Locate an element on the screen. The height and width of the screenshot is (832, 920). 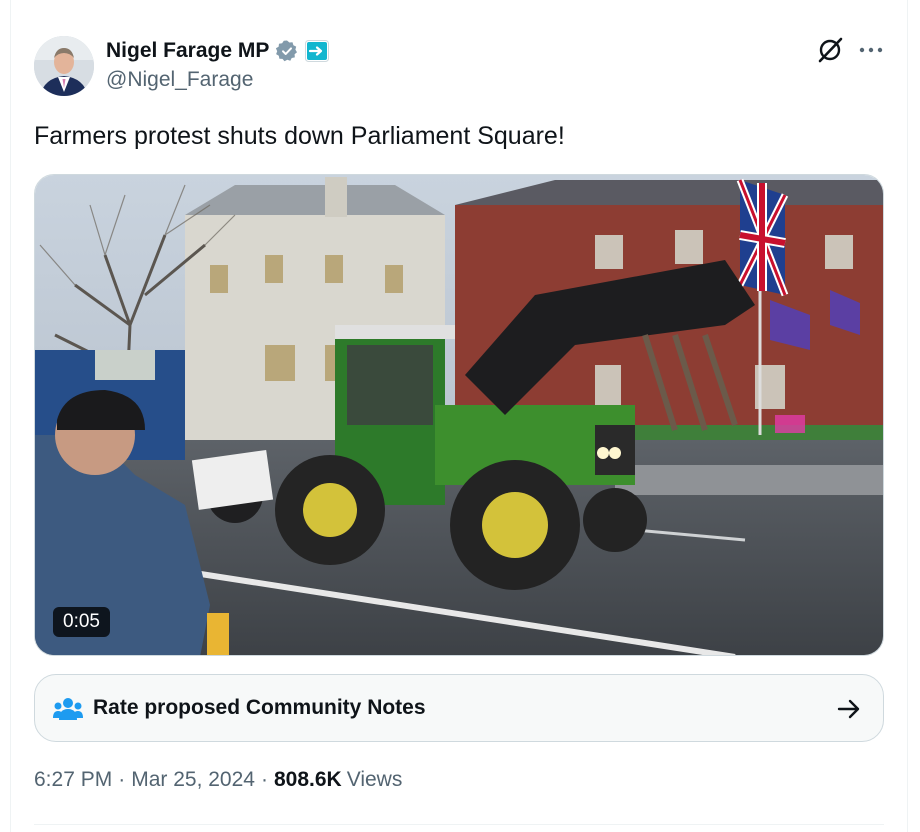
arrow-right-icon is located at coordinates (848, 709).